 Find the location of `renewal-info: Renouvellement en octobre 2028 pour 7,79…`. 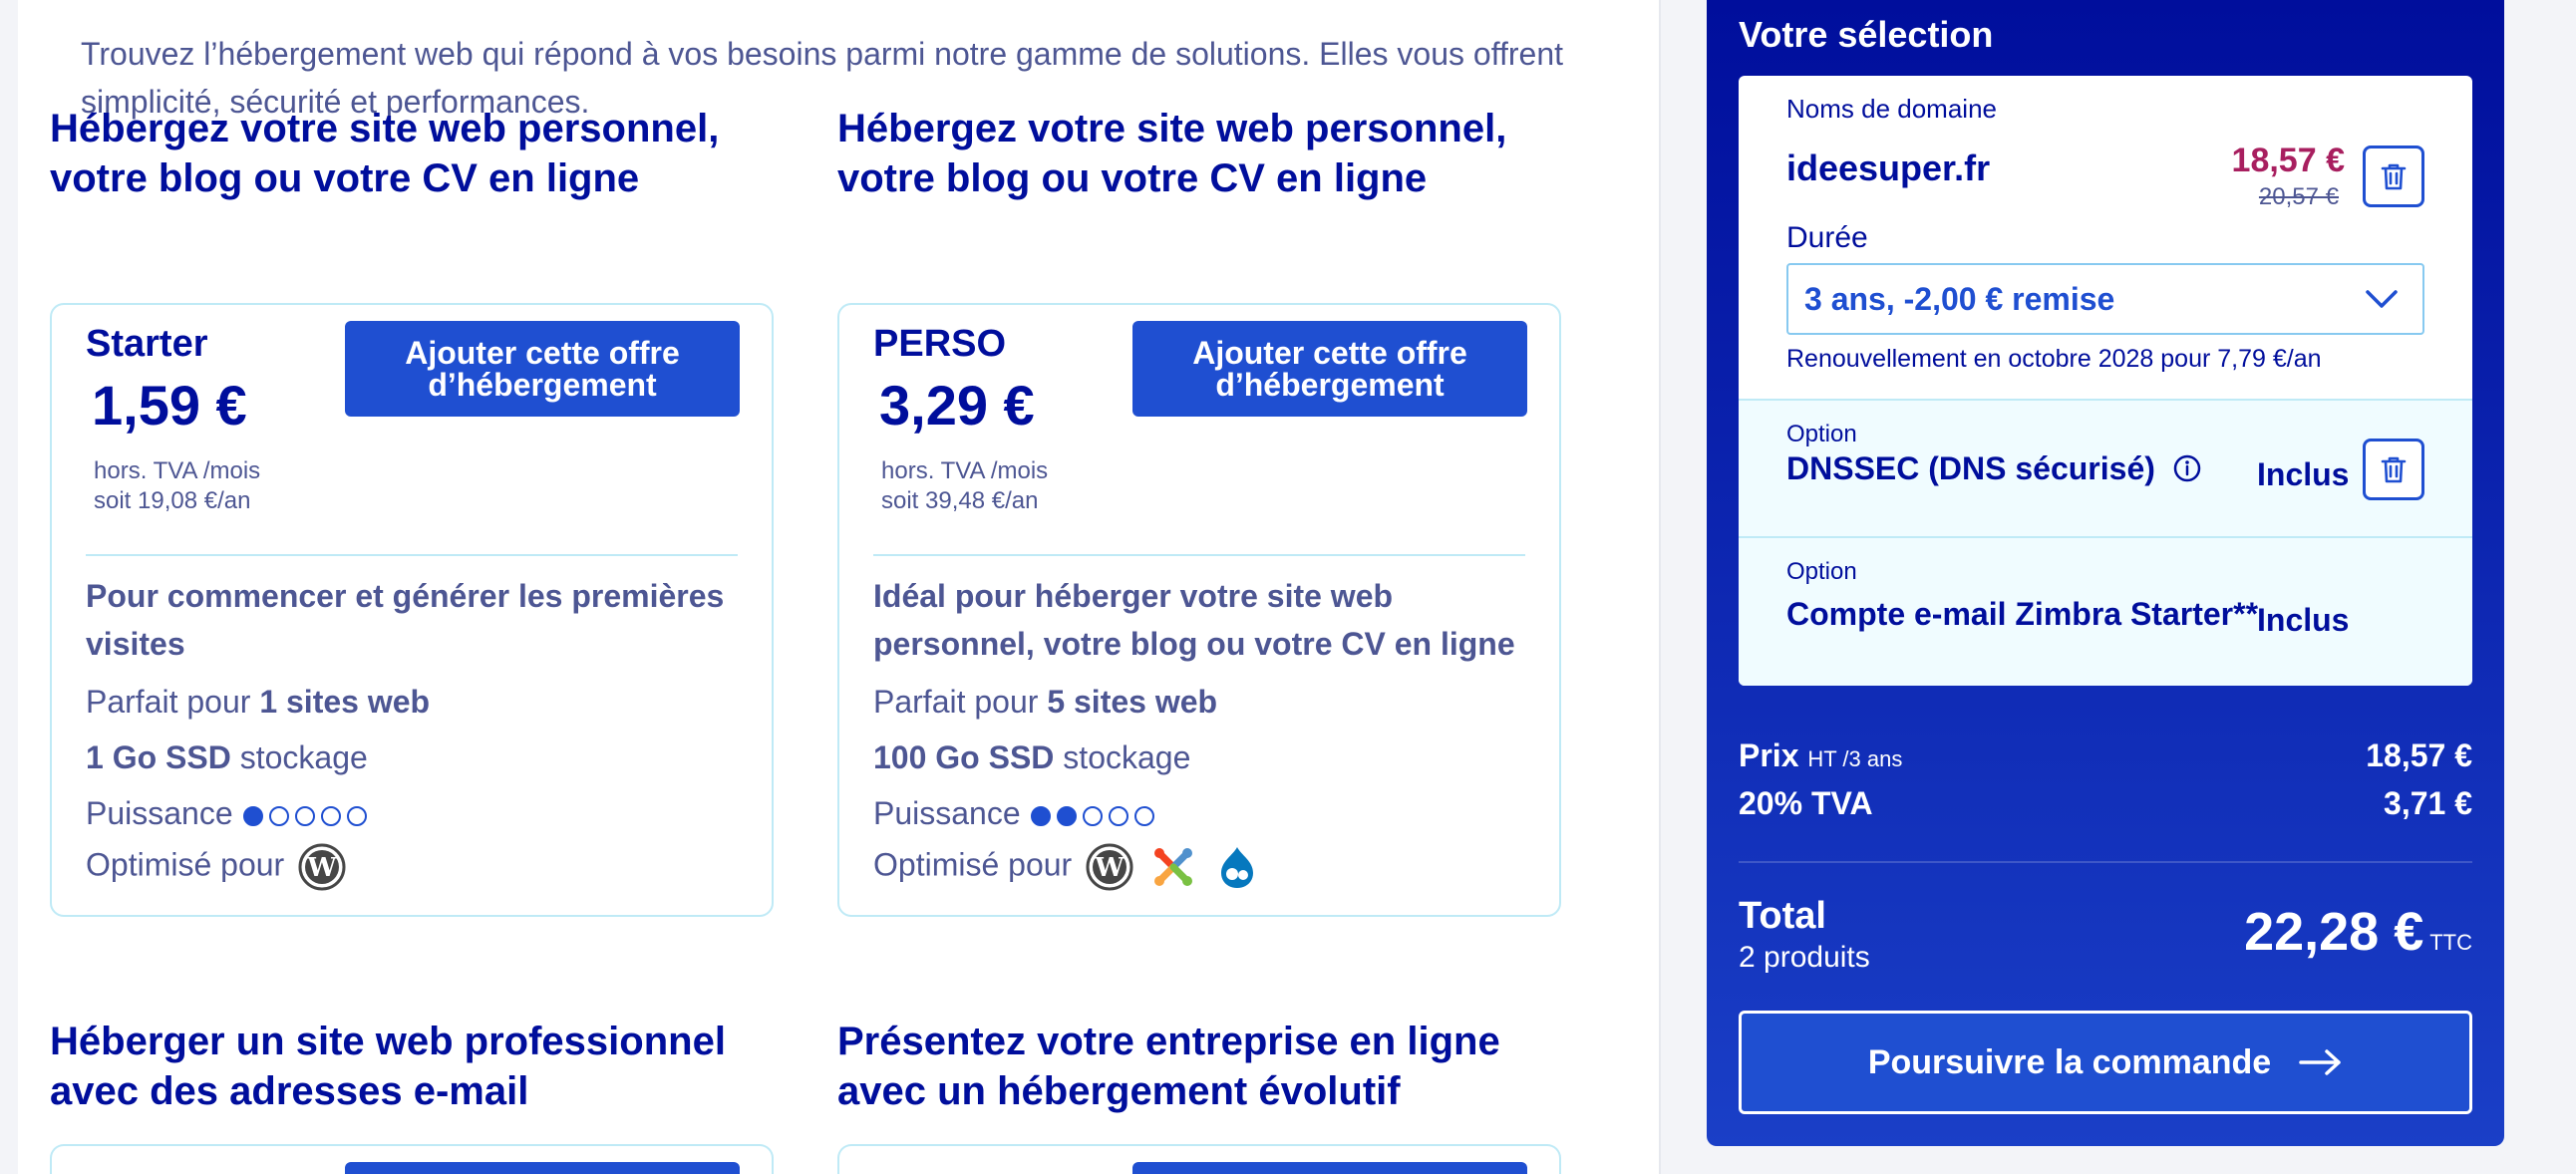

renewal-info: Renouvellement en octobre 2028 pour 7,79… is located at coordinates (2054, 359).